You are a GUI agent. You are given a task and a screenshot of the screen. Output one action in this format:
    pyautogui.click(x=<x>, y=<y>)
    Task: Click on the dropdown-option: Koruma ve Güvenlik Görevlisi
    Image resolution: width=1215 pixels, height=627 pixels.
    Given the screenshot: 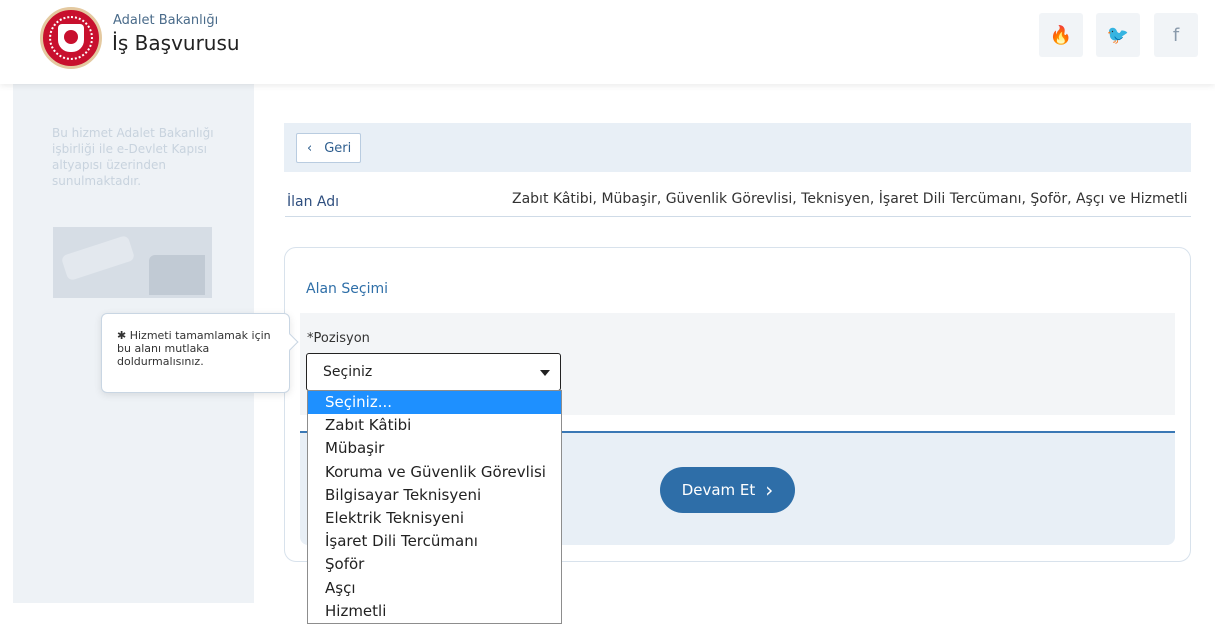 What is the action you would take?
    pyautogui.click(x=434, y=472)
    